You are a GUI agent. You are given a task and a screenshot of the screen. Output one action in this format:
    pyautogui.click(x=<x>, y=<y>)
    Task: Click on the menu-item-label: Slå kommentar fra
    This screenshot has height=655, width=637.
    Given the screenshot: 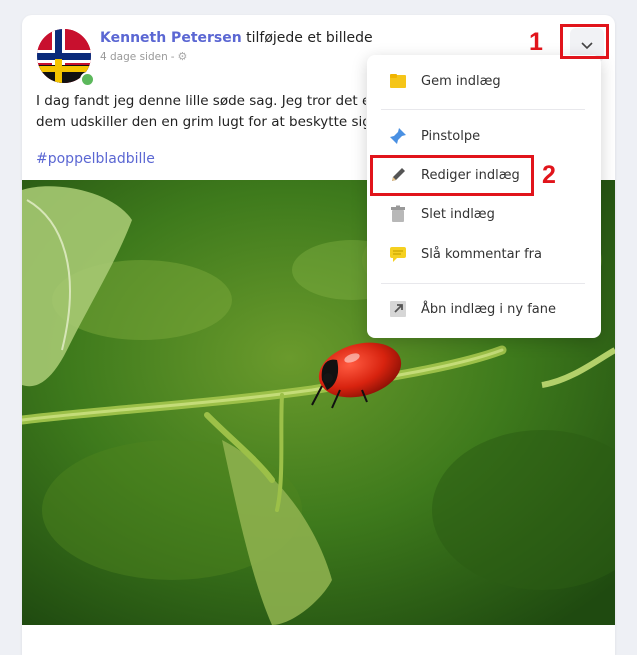 What is the action you would take?
    pyautogui.click(x=481, y=254)
    